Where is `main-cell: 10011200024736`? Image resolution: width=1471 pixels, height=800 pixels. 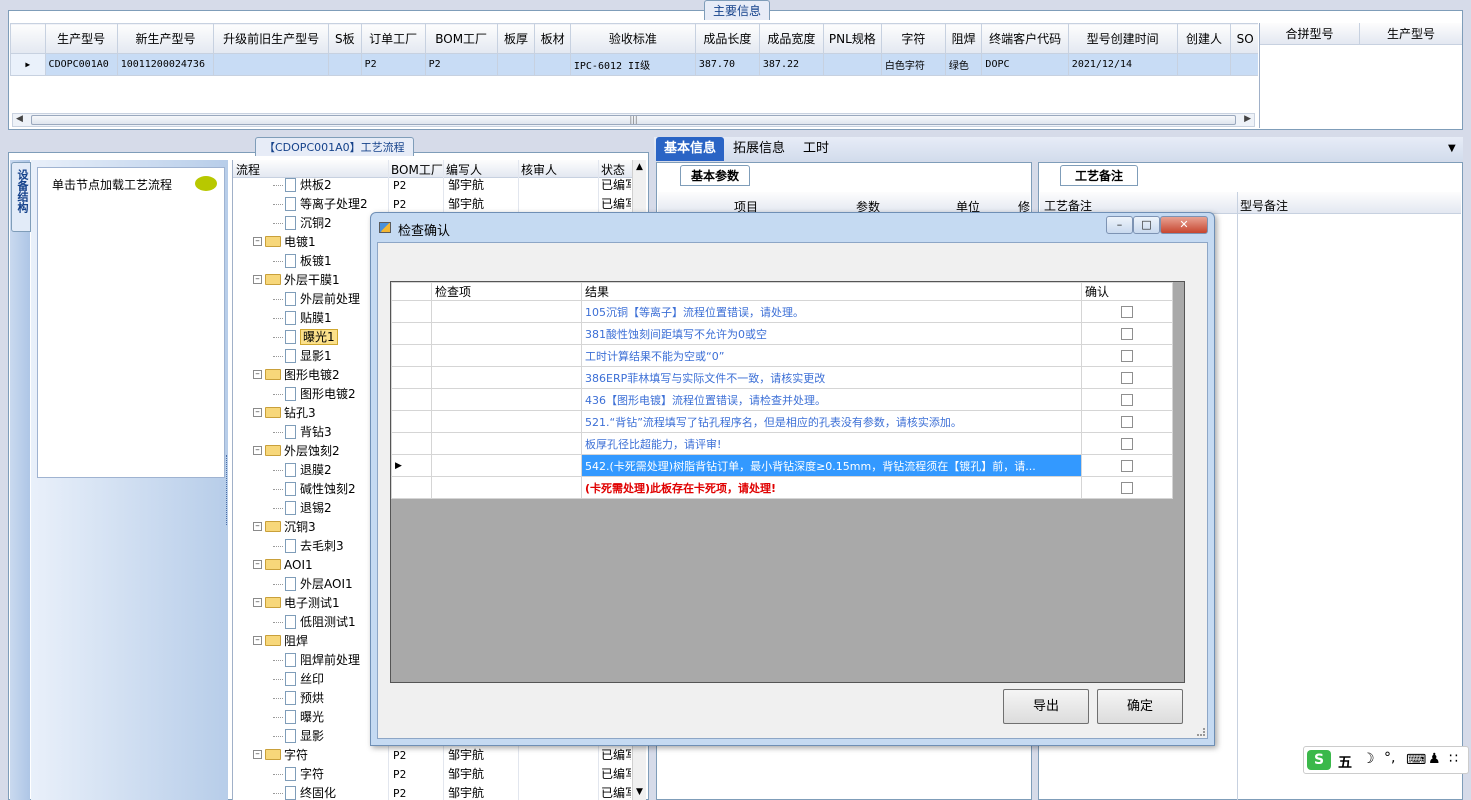
main-cell: 10011200024736 is located at coordinates (165, 64).